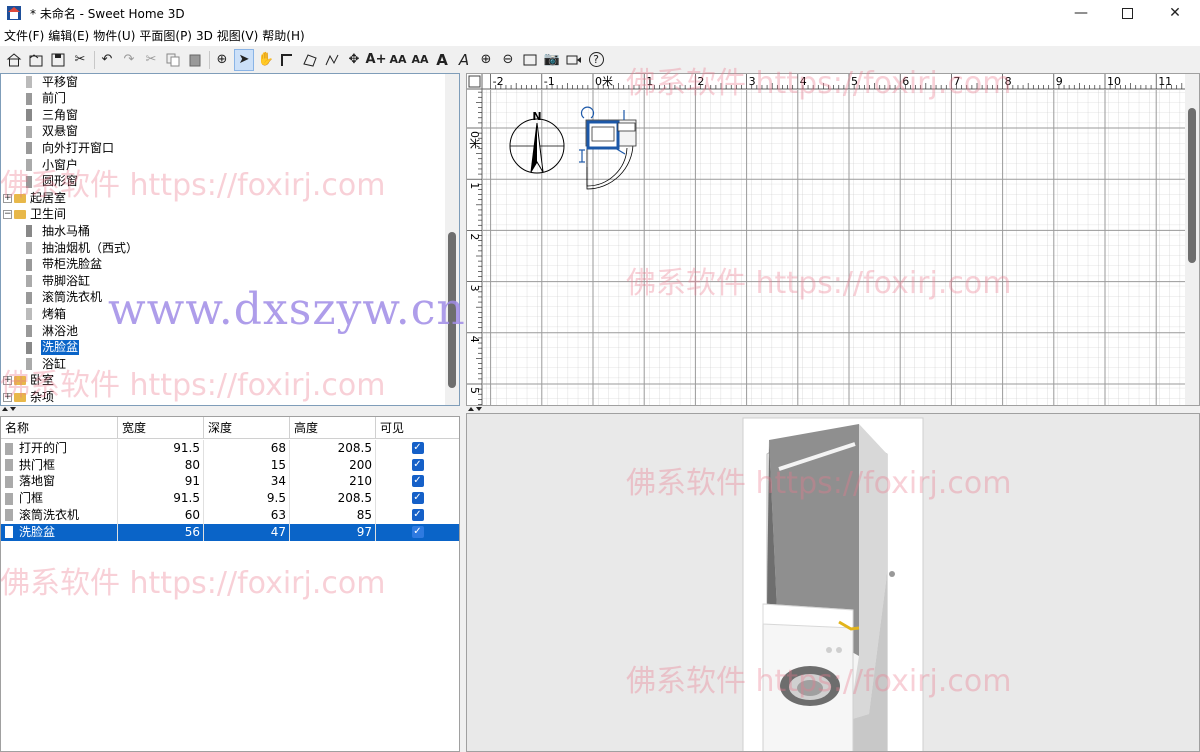 Image resolution: width=1200 pixels, height=752 pixels. What do you see at coordinates (333, 428) in the screenshot?
I see `column-height: 高度` at bounding box center [333, 428].